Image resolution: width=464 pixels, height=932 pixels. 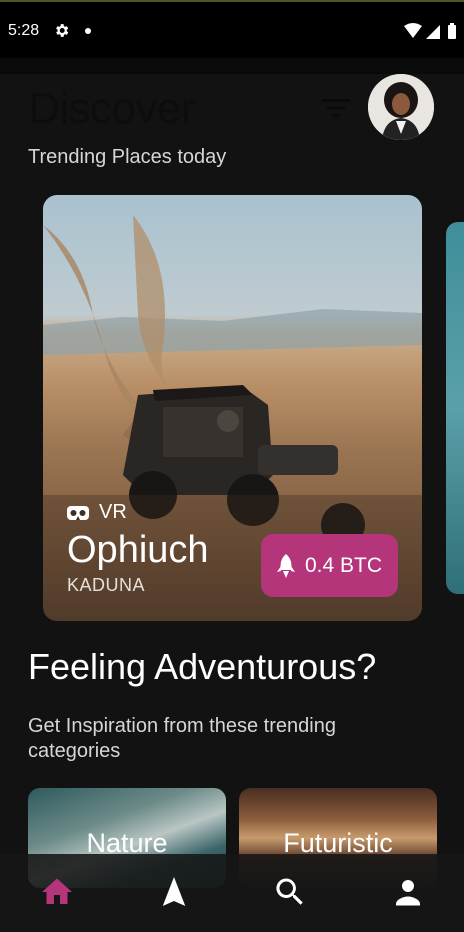 I want to click on page-title: Discover, so click(x=112, y=108).